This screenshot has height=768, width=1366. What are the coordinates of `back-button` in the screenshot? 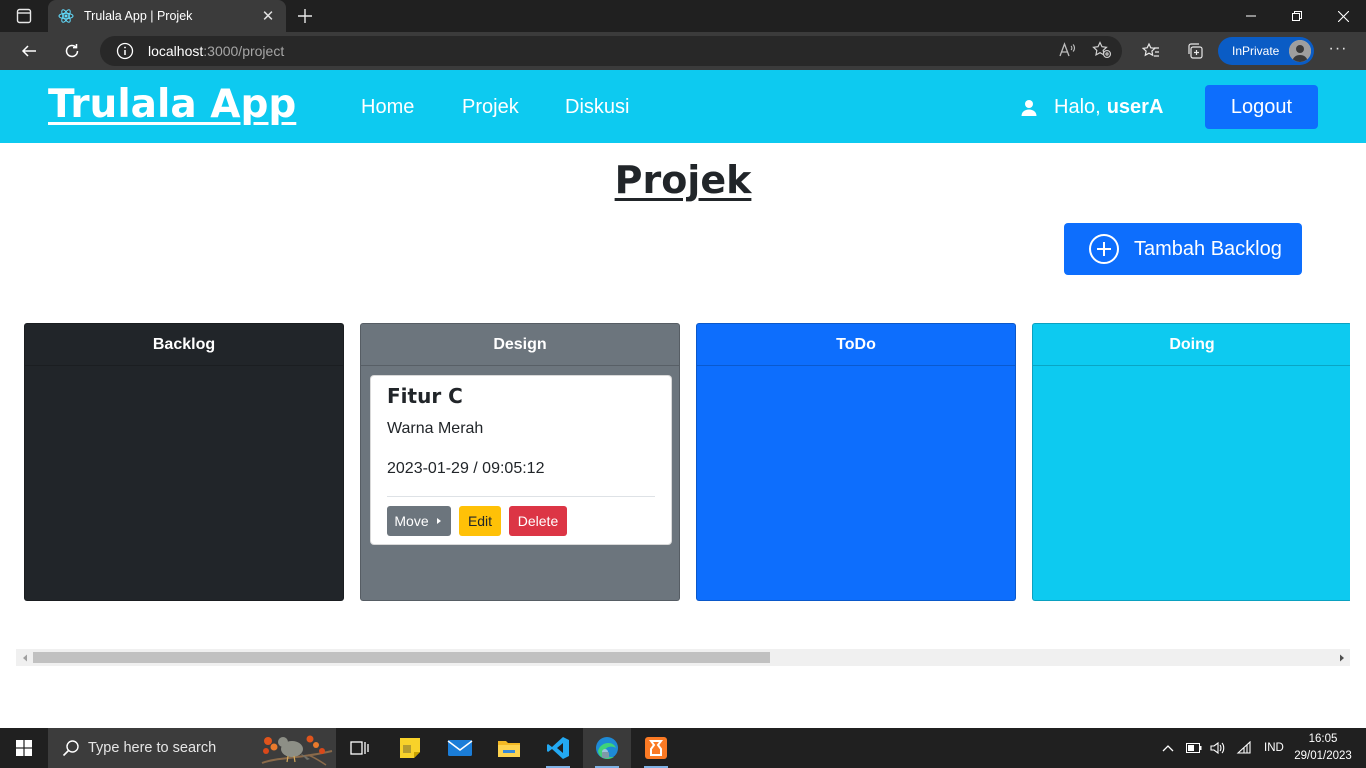 It's located at (29, 51).